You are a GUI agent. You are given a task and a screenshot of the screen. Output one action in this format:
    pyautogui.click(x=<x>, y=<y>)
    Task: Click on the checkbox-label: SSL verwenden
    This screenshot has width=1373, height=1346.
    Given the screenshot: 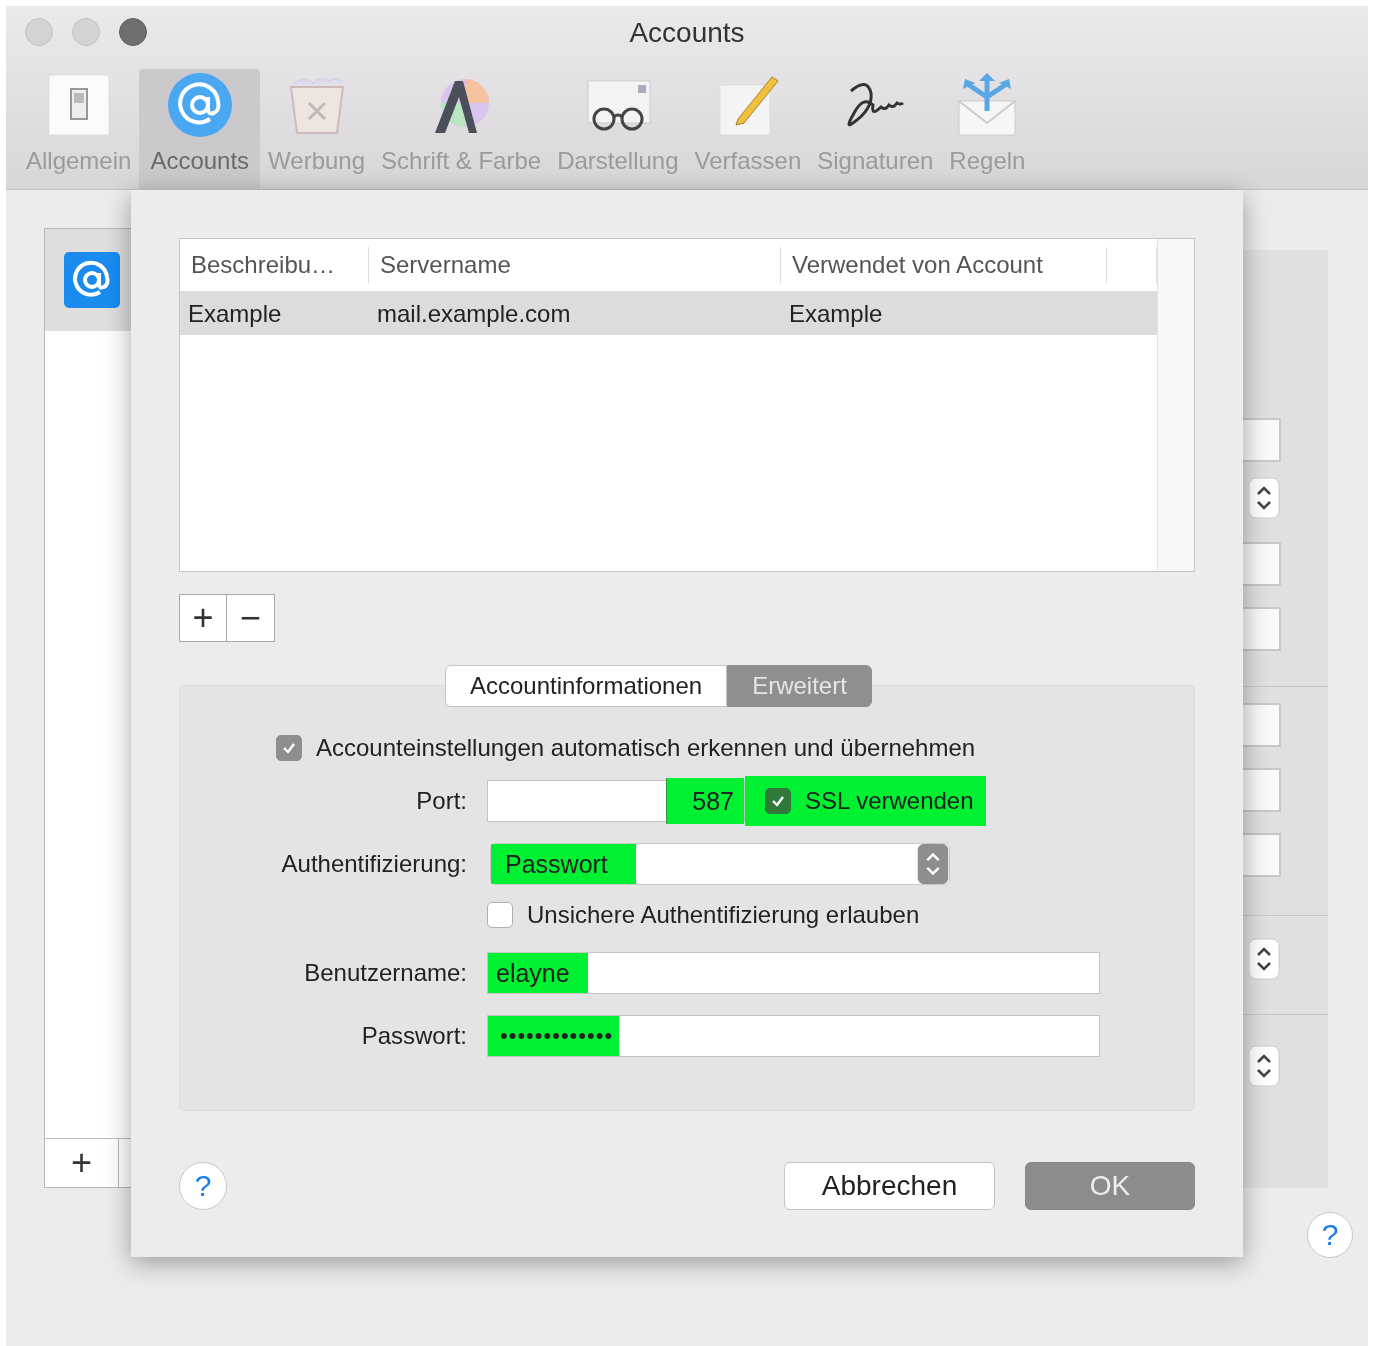 What is the action you would take?
    pyautogui.click(x=889, y=801)
    